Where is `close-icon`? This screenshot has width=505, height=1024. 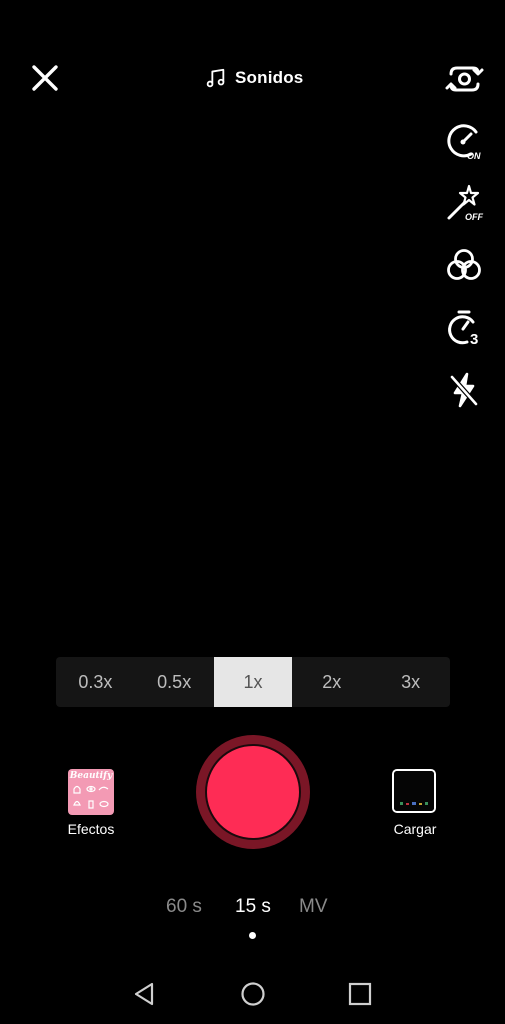 close-icon is located at coordinates (45, 78).